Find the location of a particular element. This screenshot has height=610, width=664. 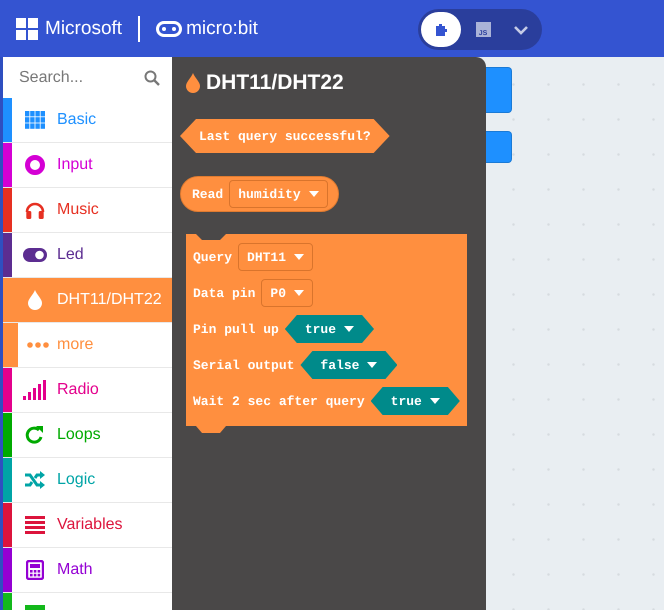

blocks-tab is located at coordinates (441, 29).